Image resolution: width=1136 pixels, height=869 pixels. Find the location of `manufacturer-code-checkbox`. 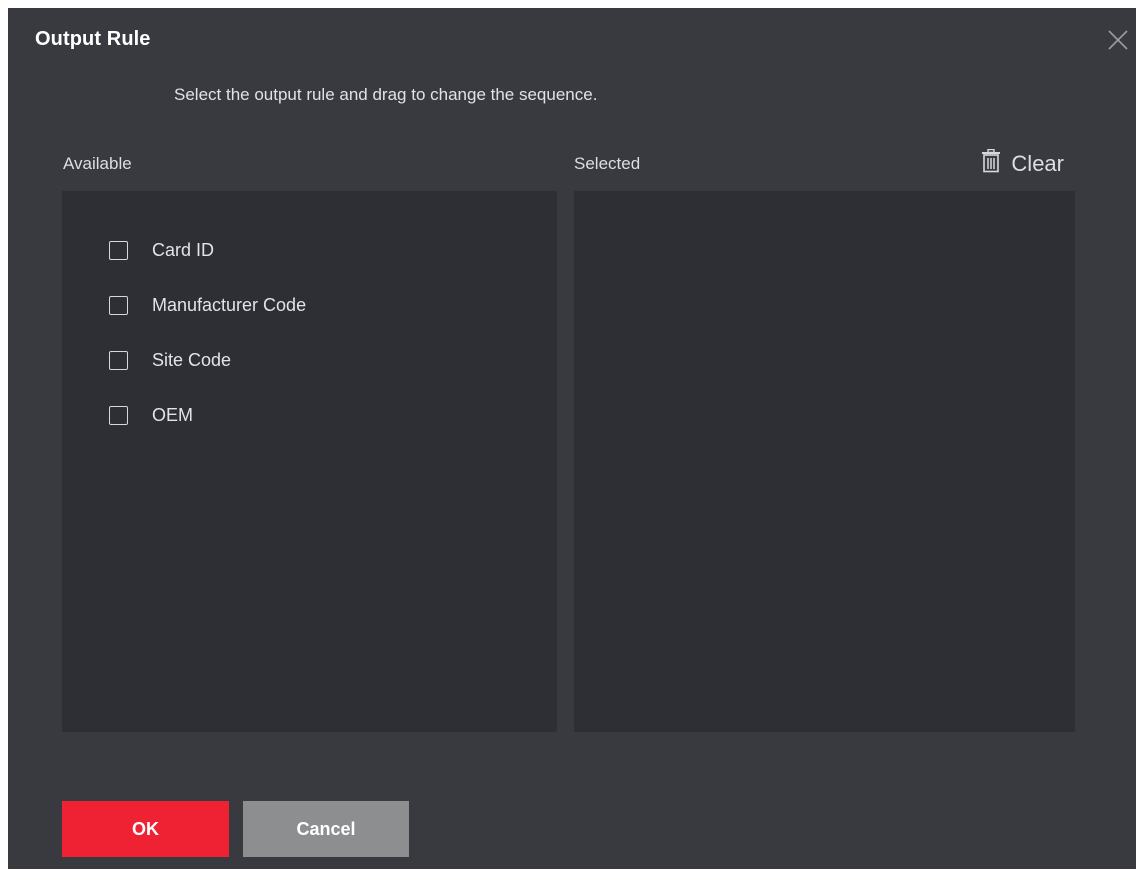

manufacturer-code-checkbox is located at coordinates (118, 305).